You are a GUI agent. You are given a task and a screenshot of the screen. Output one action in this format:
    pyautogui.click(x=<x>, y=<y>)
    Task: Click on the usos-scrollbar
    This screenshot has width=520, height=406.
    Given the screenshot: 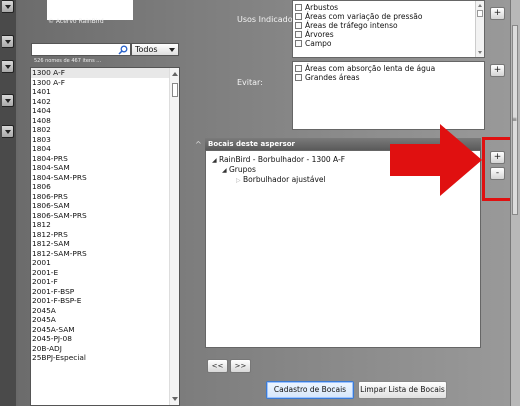 What is the action you would take?
    pyautogui.click(x=479, y=29)
    